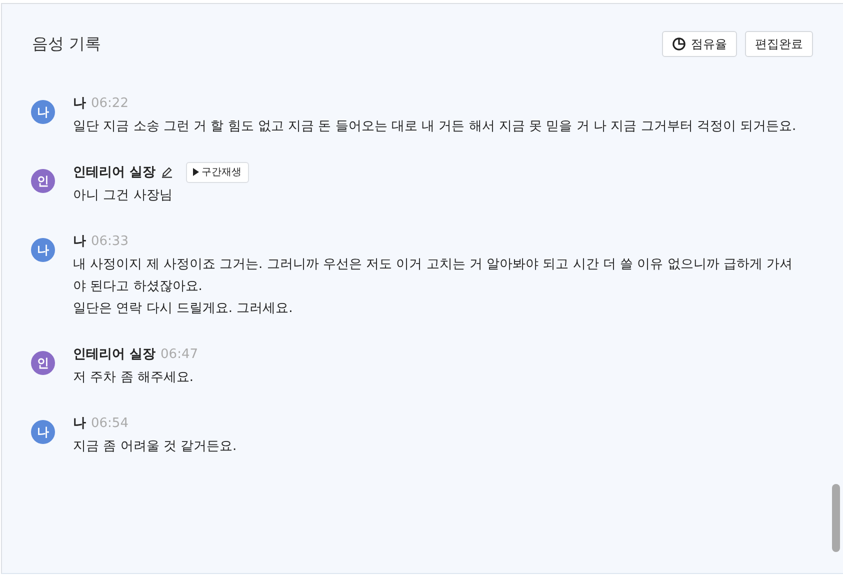  Describe the element at coordinates (123, 196) in the screenshot. I see `transcript-text: 아니 그건 사장님` at that location.